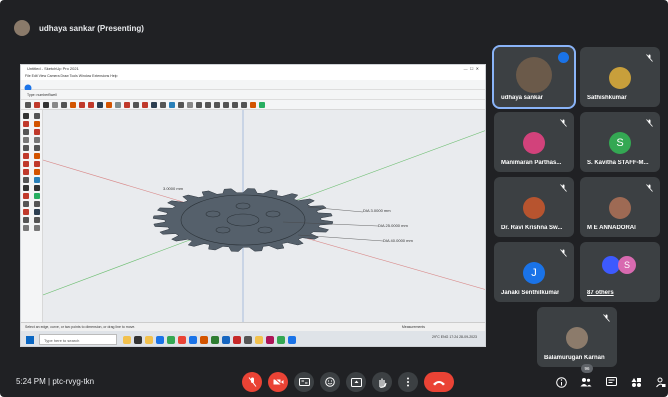 The width and height of the screenshot is (668, 397). What do you see at coordinates (37, 204) in the screenshot?
I see `lt-3dtext-icon` at bounding box center [37, 204].